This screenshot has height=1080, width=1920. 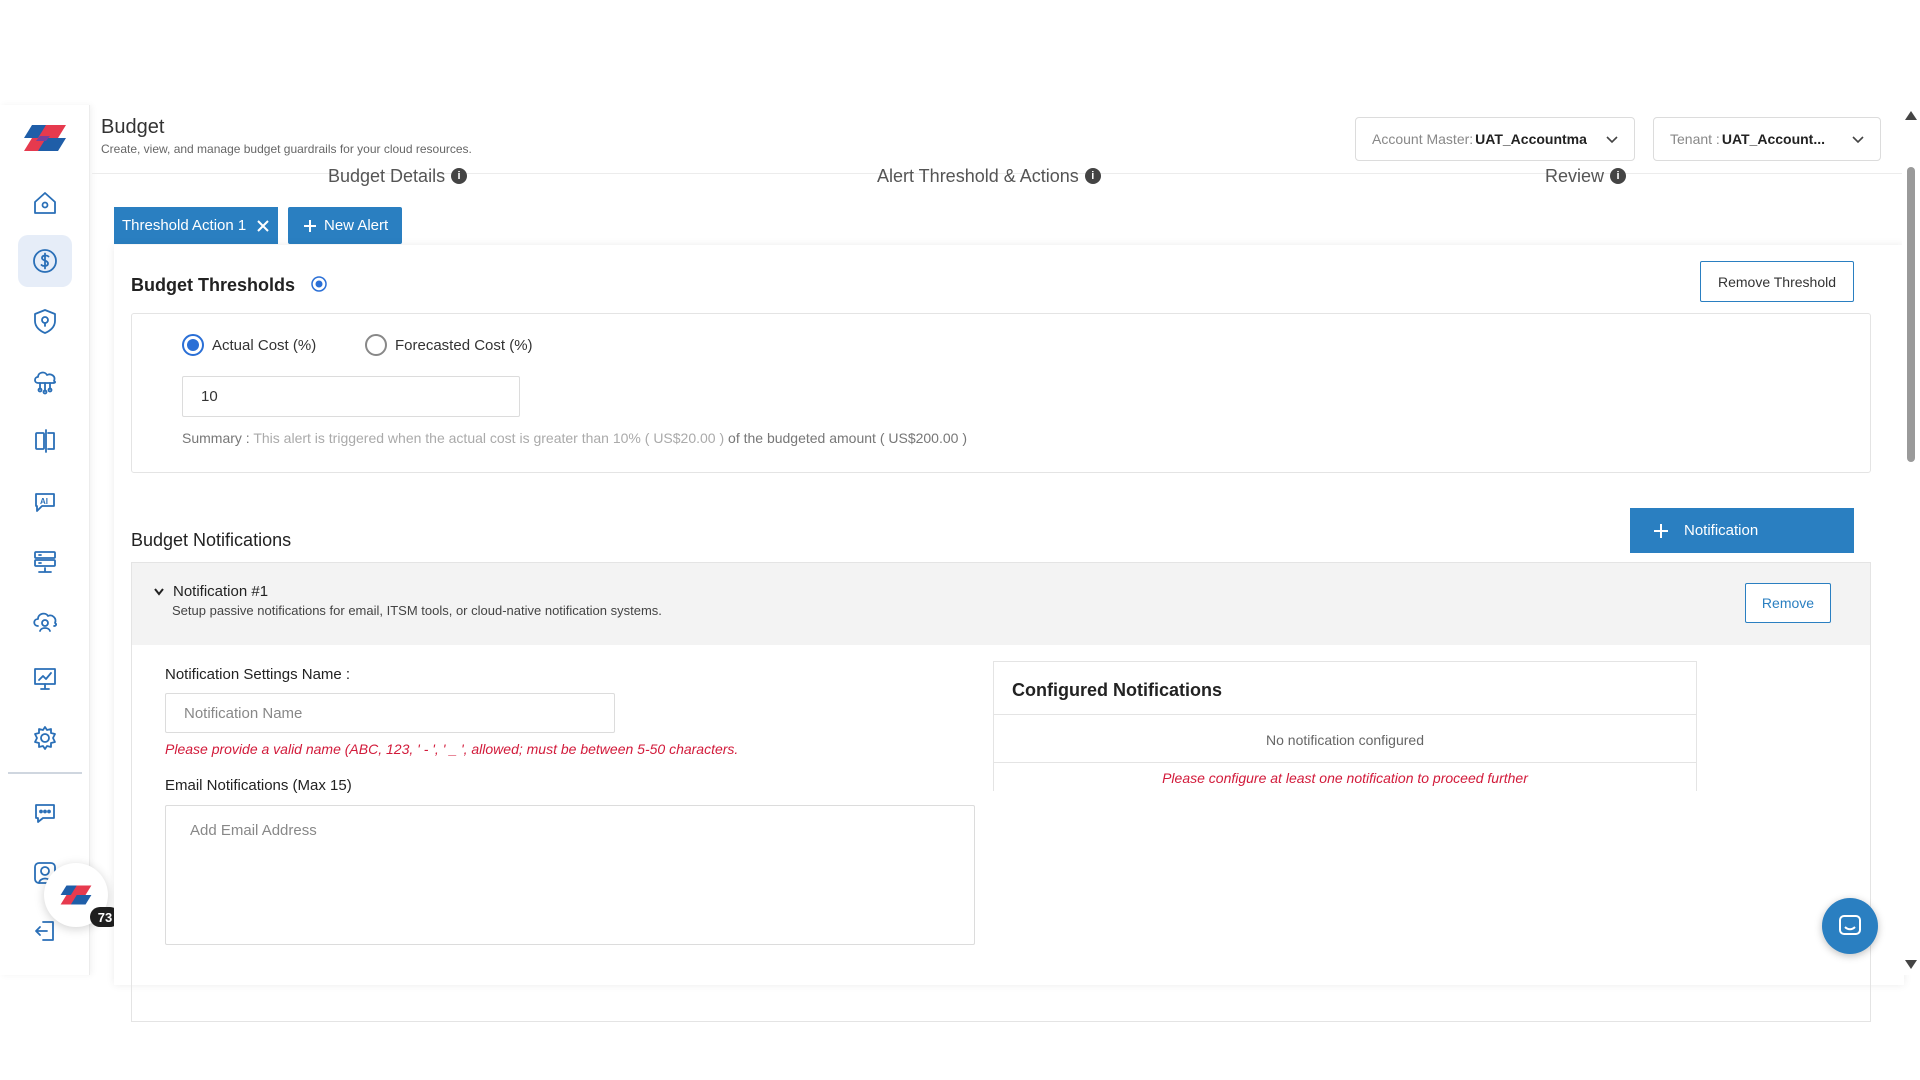 I want to click on svg-text: AI, so click(x=44, y=501).